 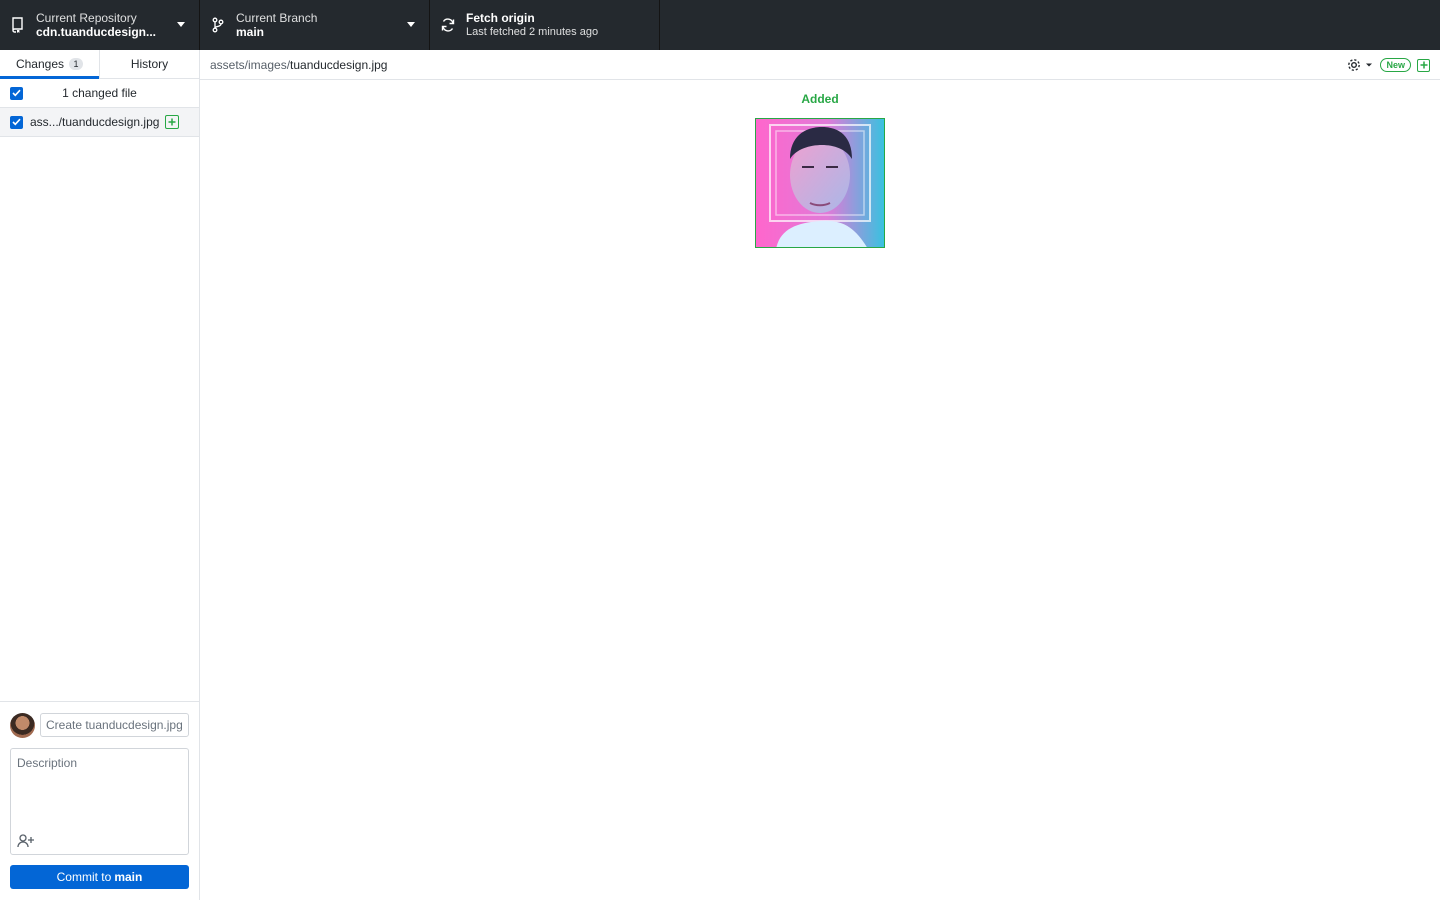 What do you see at coordinates (26, 841) in the screenshot?
I see `add-coauthor-icon` at bounding box center [26, 841].